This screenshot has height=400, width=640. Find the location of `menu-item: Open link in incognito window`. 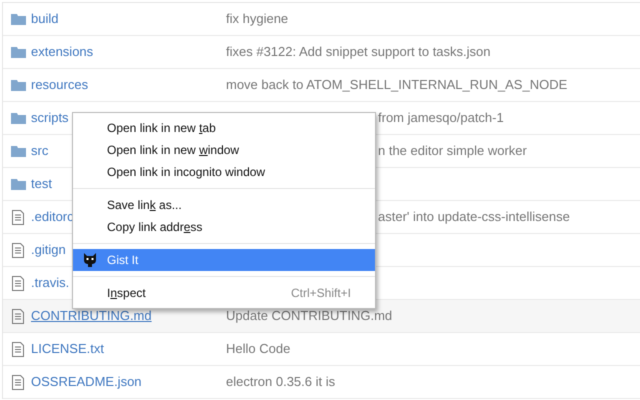

menu-item: Open link in incognito window is located at coordinates (224, 172).